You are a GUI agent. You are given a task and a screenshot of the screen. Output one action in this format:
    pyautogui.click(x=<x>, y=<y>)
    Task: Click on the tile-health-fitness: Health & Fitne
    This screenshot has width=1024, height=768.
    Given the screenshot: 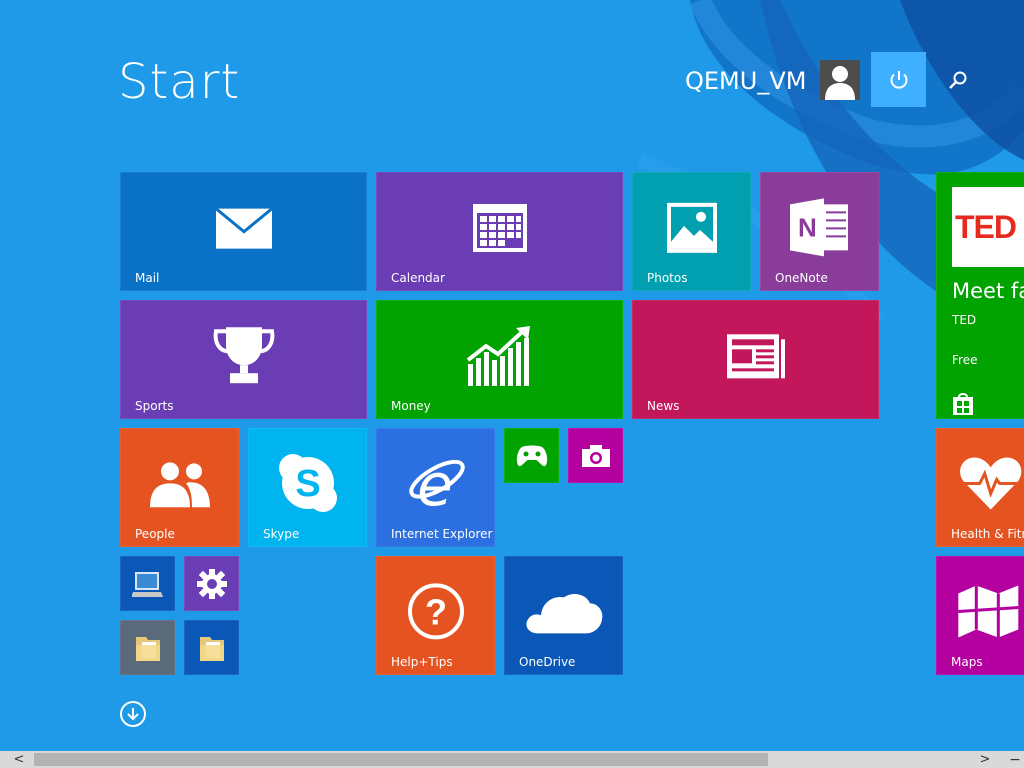 What is the action you would take?
    pyautogui.click(x=980, y=487)
    